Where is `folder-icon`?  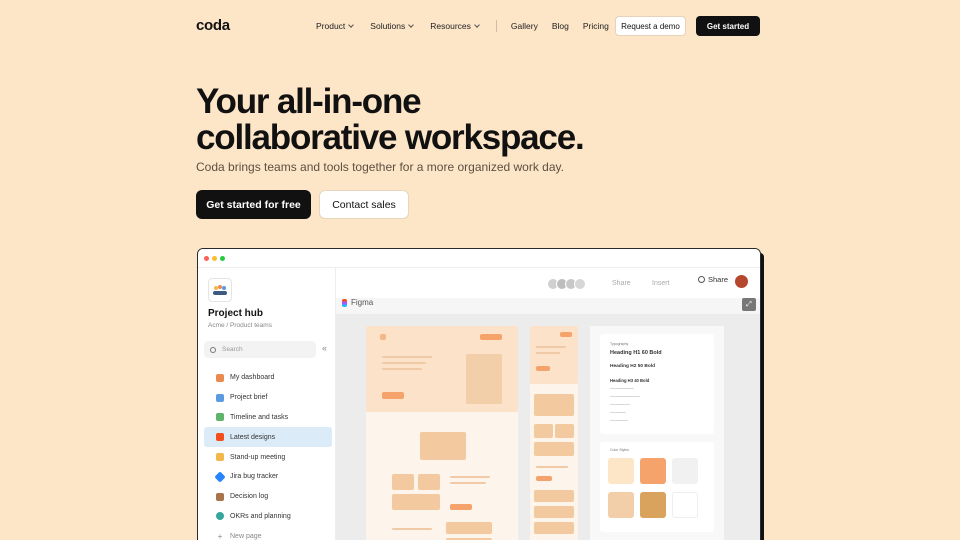 folder-icon is located at coordinates (220, 397).